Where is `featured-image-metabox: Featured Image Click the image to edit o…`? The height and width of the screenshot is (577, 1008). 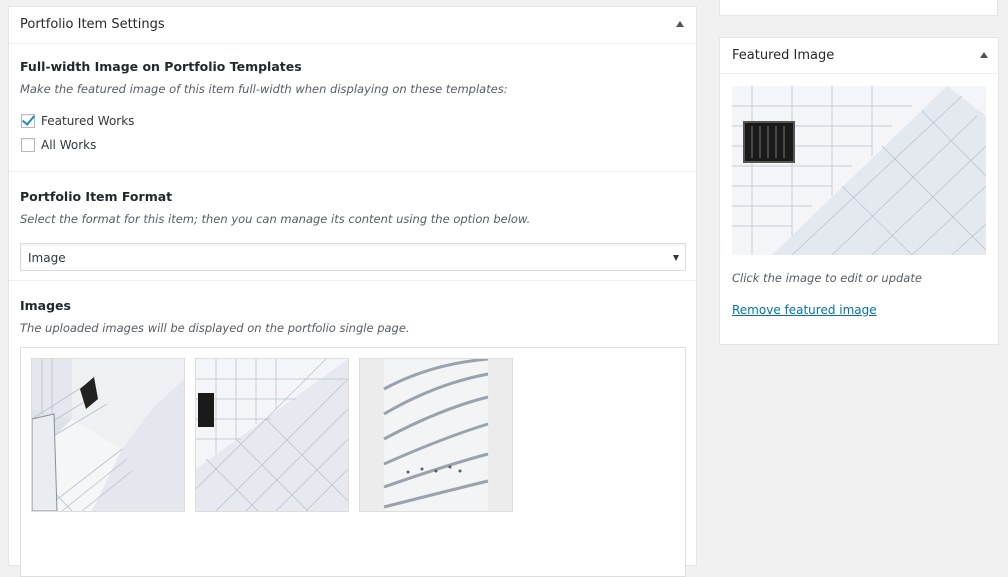 featured-image-metabox: Featured Image Click the image to edit o… is located at coordinates (859, 191).